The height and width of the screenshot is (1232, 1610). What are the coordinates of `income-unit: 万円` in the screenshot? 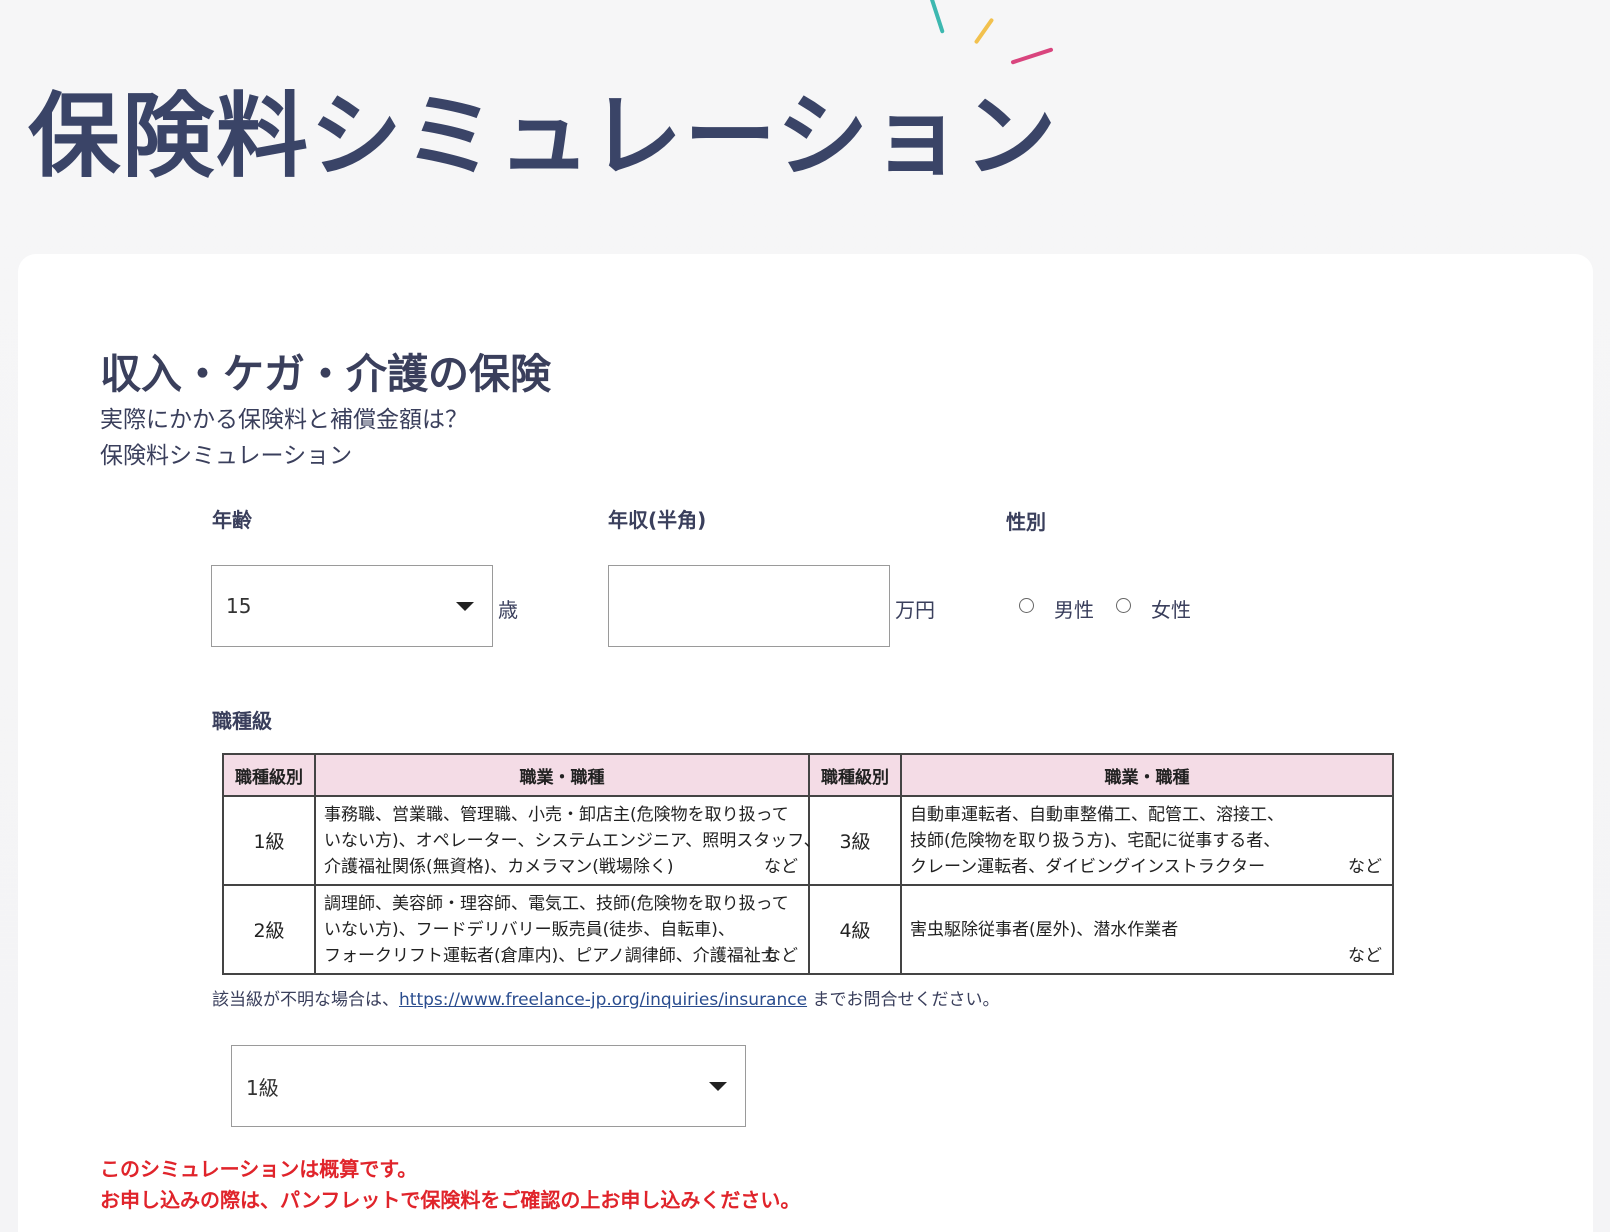 It's located at (915, 610).